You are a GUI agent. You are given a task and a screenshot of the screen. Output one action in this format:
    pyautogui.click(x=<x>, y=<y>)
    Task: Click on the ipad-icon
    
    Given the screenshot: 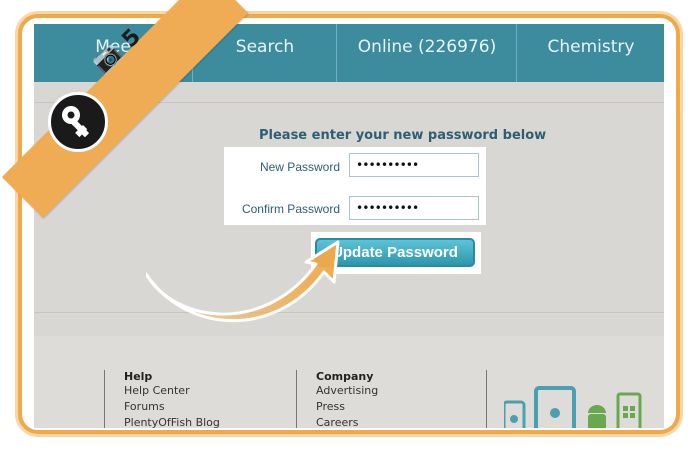 What is the action you would take?
    pyautogui.click(x=555, y=407)
    